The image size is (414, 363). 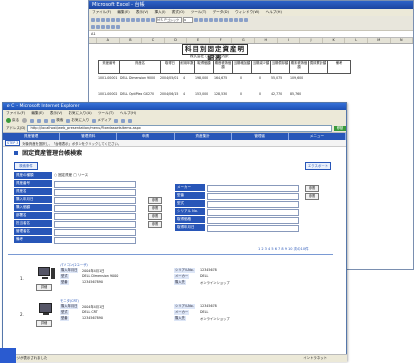 I want to click on excel-menu-window: ウィンドウ(W), so click(x=247, y=12).